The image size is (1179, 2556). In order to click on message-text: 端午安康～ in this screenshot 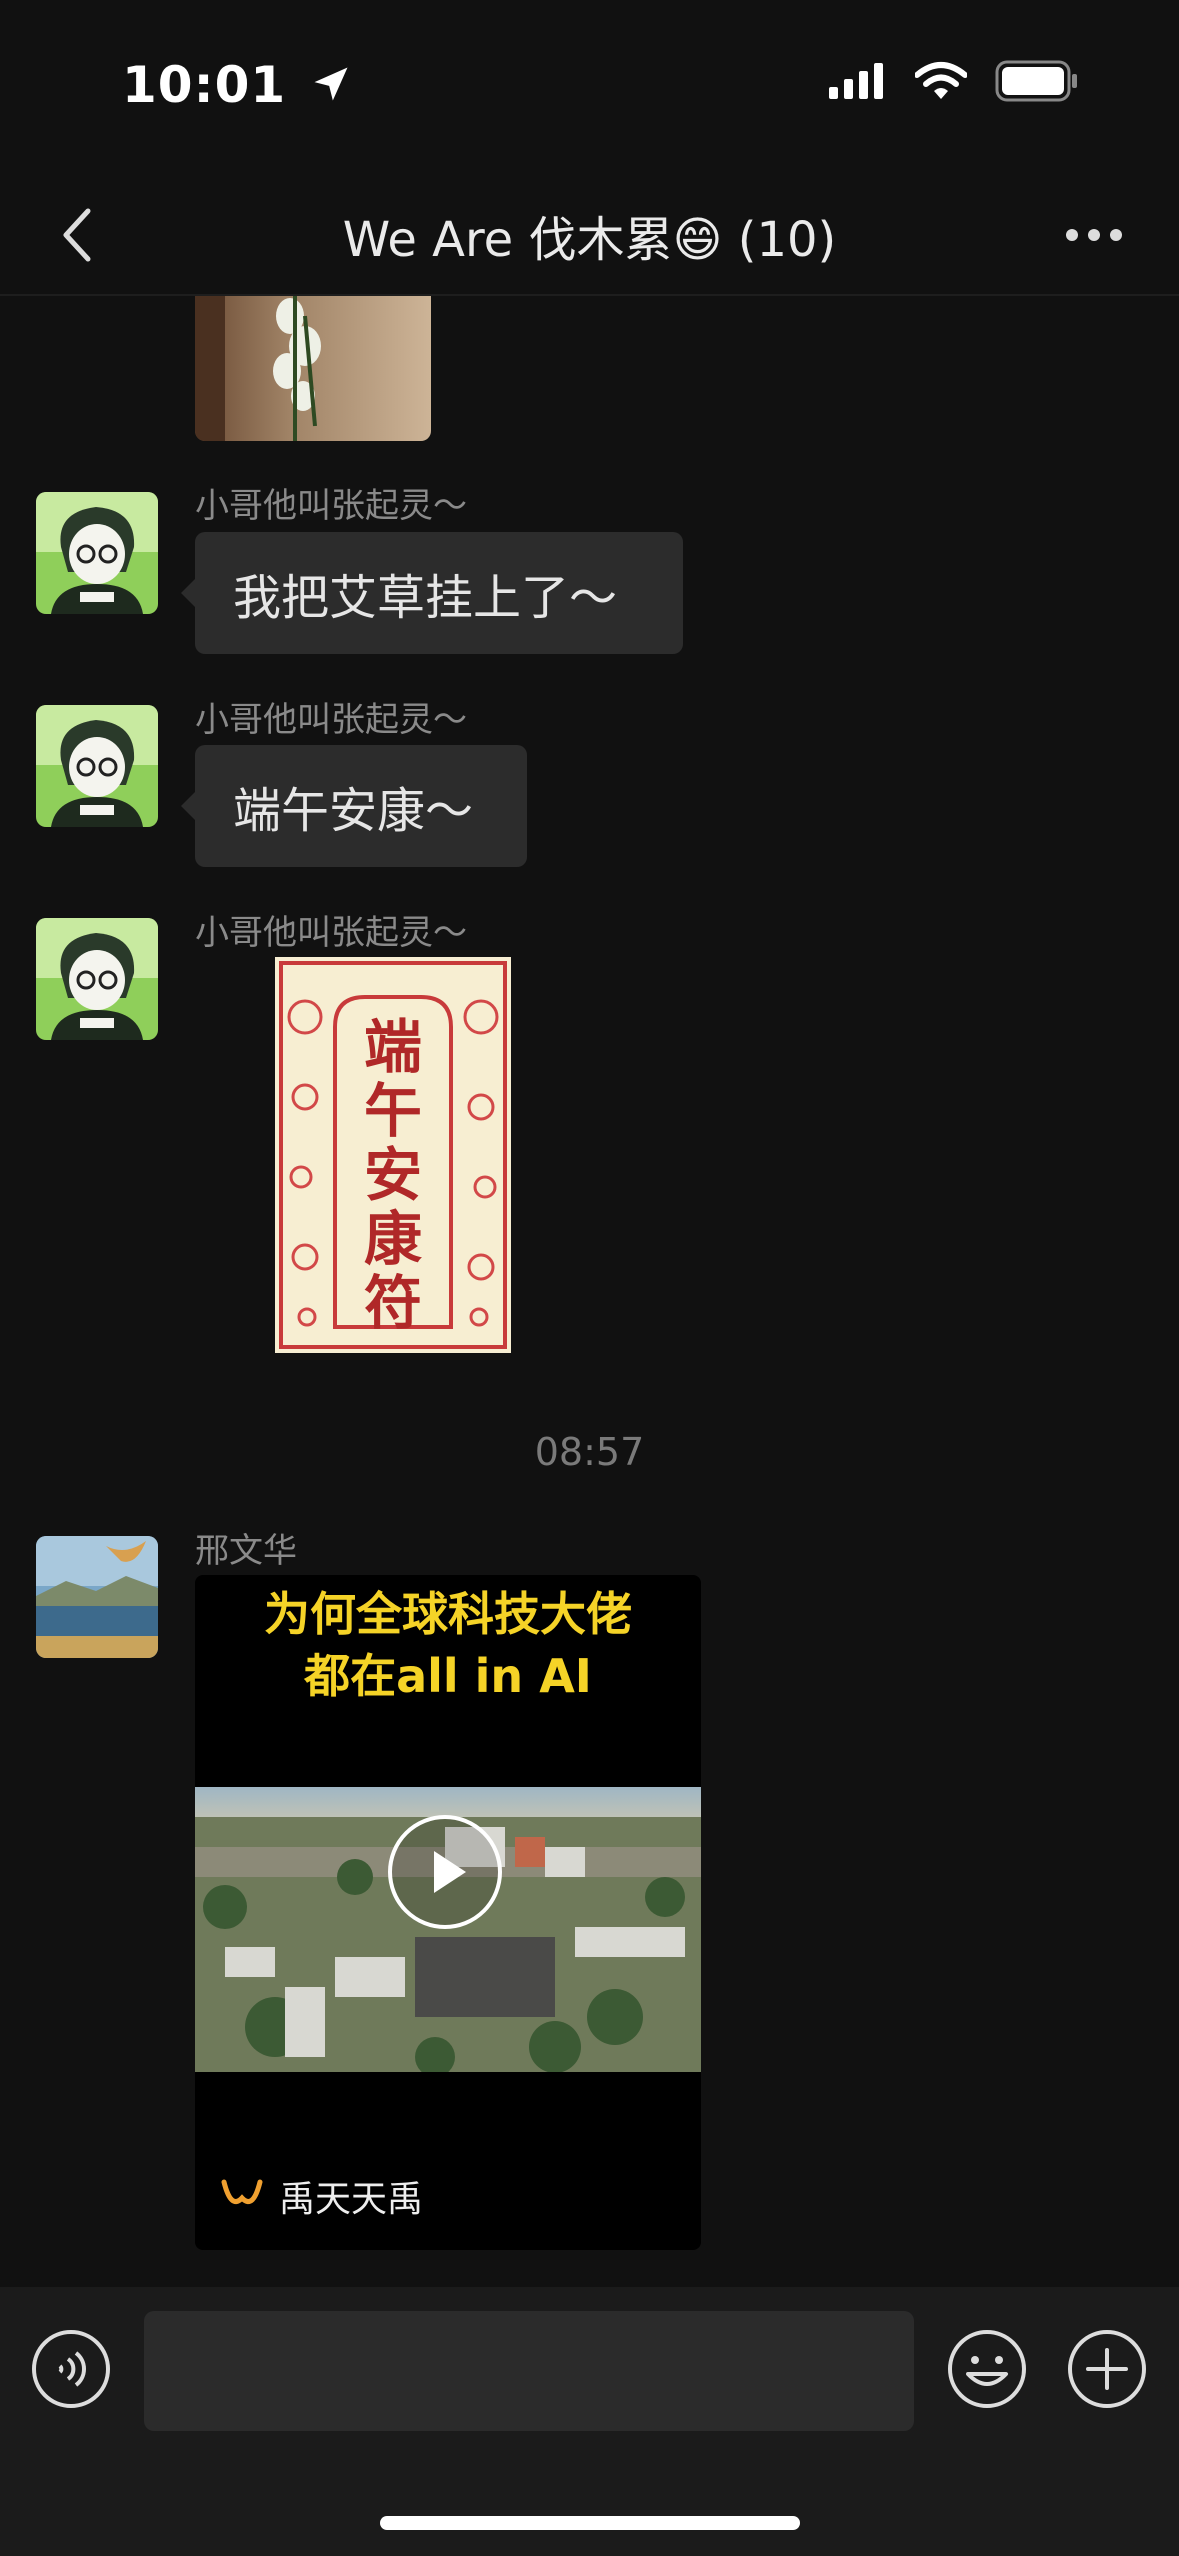, I will do `click(353, 811)`.